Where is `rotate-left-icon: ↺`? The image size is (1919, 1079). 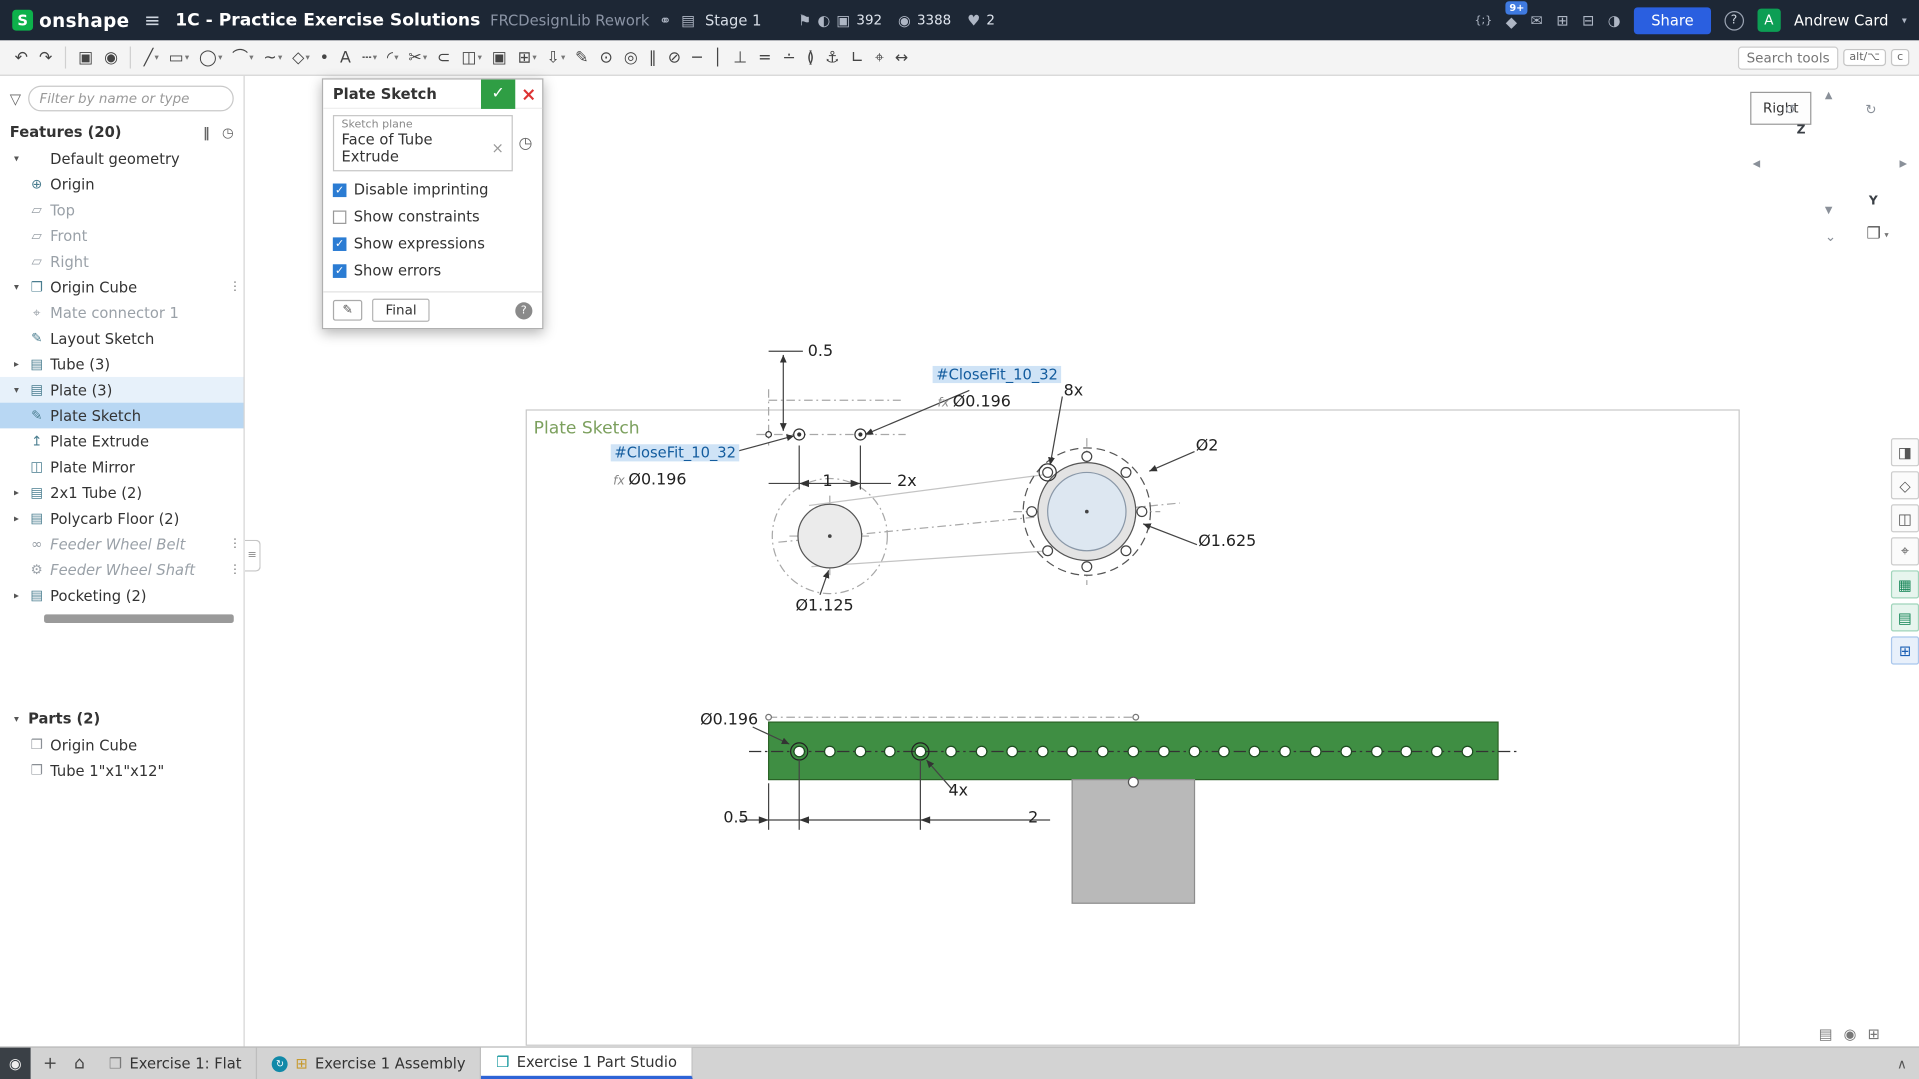 rotate-left-icon: ↺ is located at coordinates (1789, 110).